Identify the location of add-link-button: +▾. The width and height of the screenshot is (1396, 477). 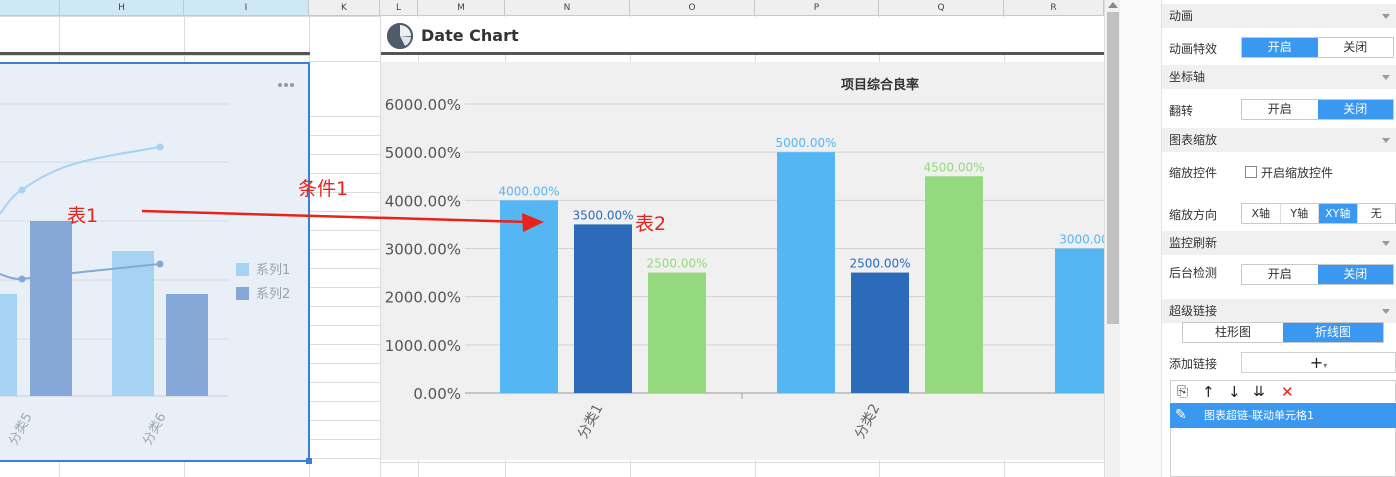
(1318, 362).